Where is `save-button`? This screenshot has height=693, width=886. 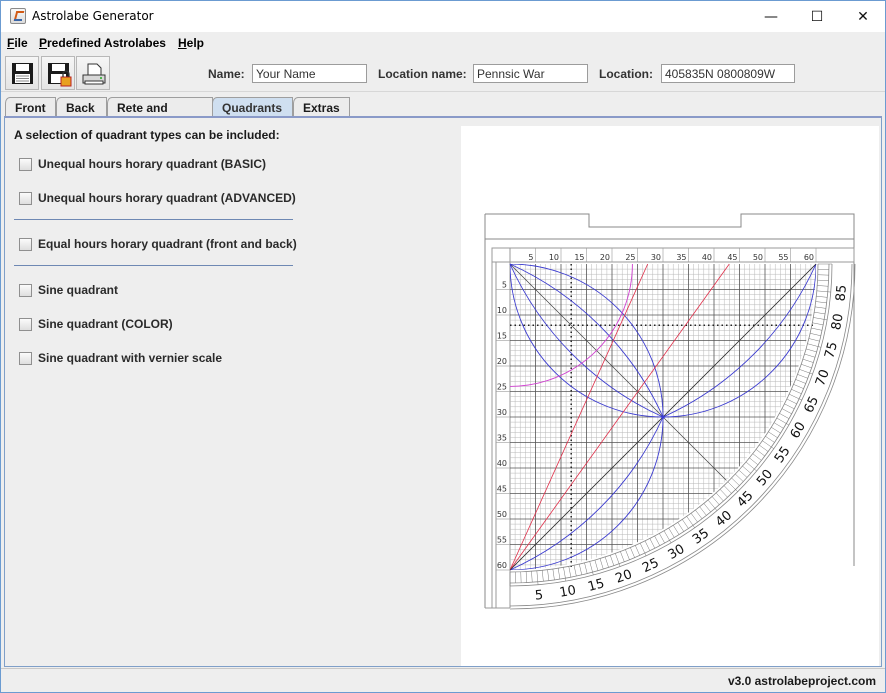
save-button is located at coordinates (22, 73).